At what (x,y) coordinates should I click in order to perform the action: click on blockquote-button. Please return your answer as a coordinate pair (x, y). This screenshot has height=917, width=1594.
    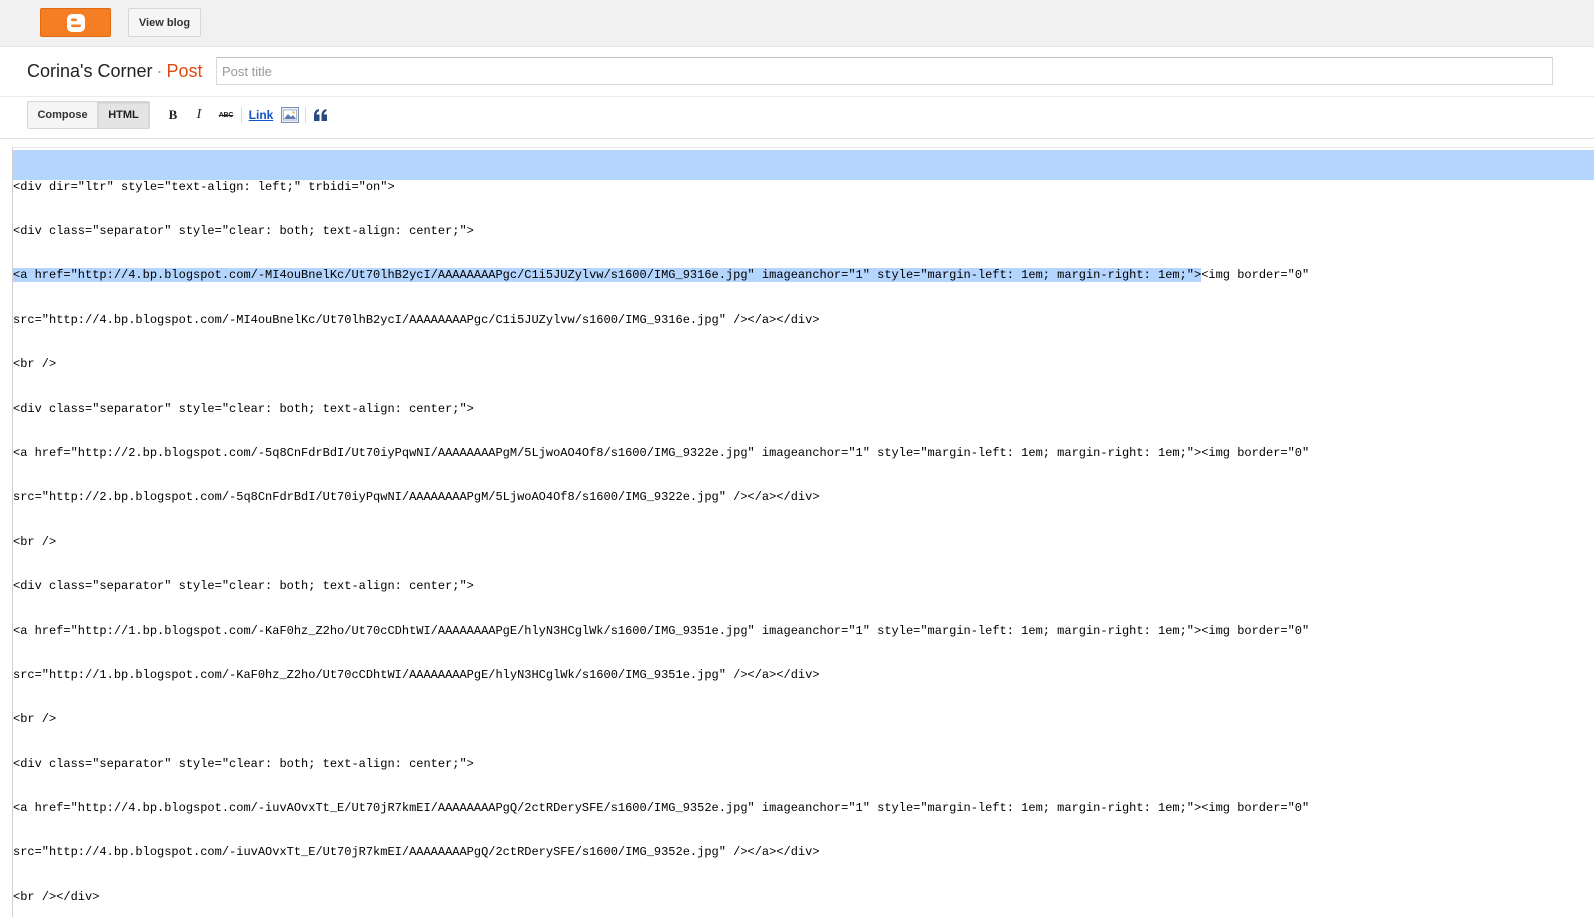
    Looking at the image, I should click on (321, 115).